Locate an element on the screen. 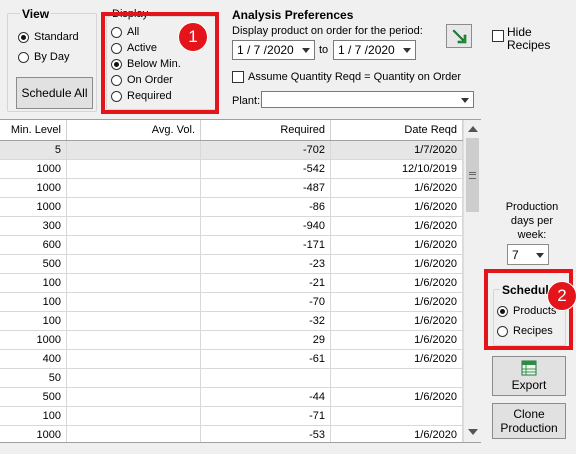 The image size is (576, 454). from-date-value: 1 / 7 /2020 is located at coordinates (265, 50).